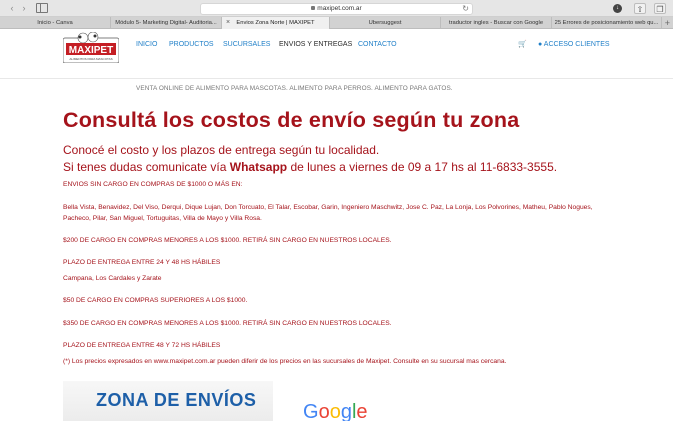 The image size is (673, 427). I want to click on google-logo-text: Google, so click(335, 411).